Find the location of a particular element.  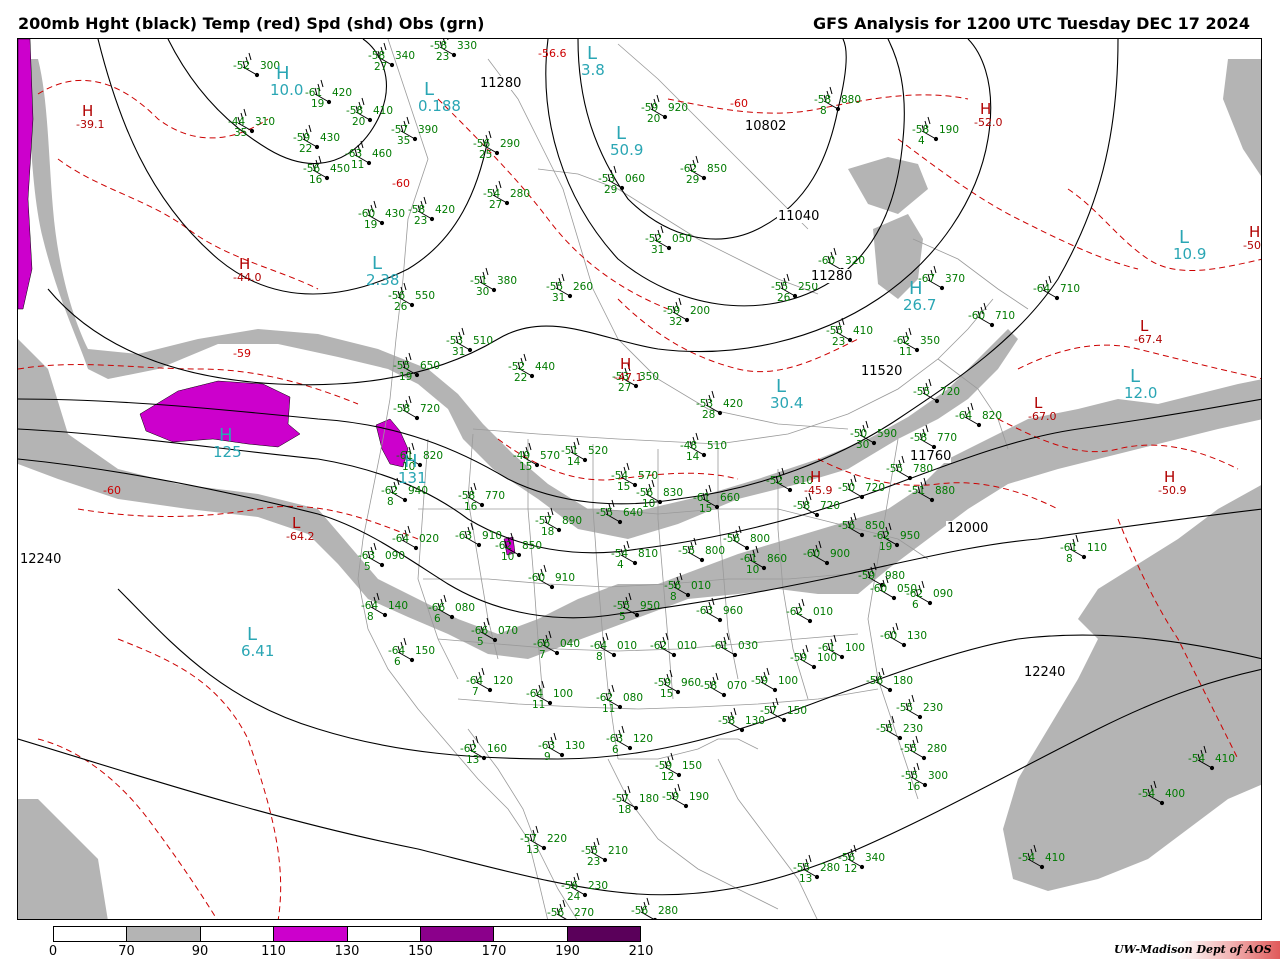

station-obs: -52 300 is located at coordinates (256, 66).